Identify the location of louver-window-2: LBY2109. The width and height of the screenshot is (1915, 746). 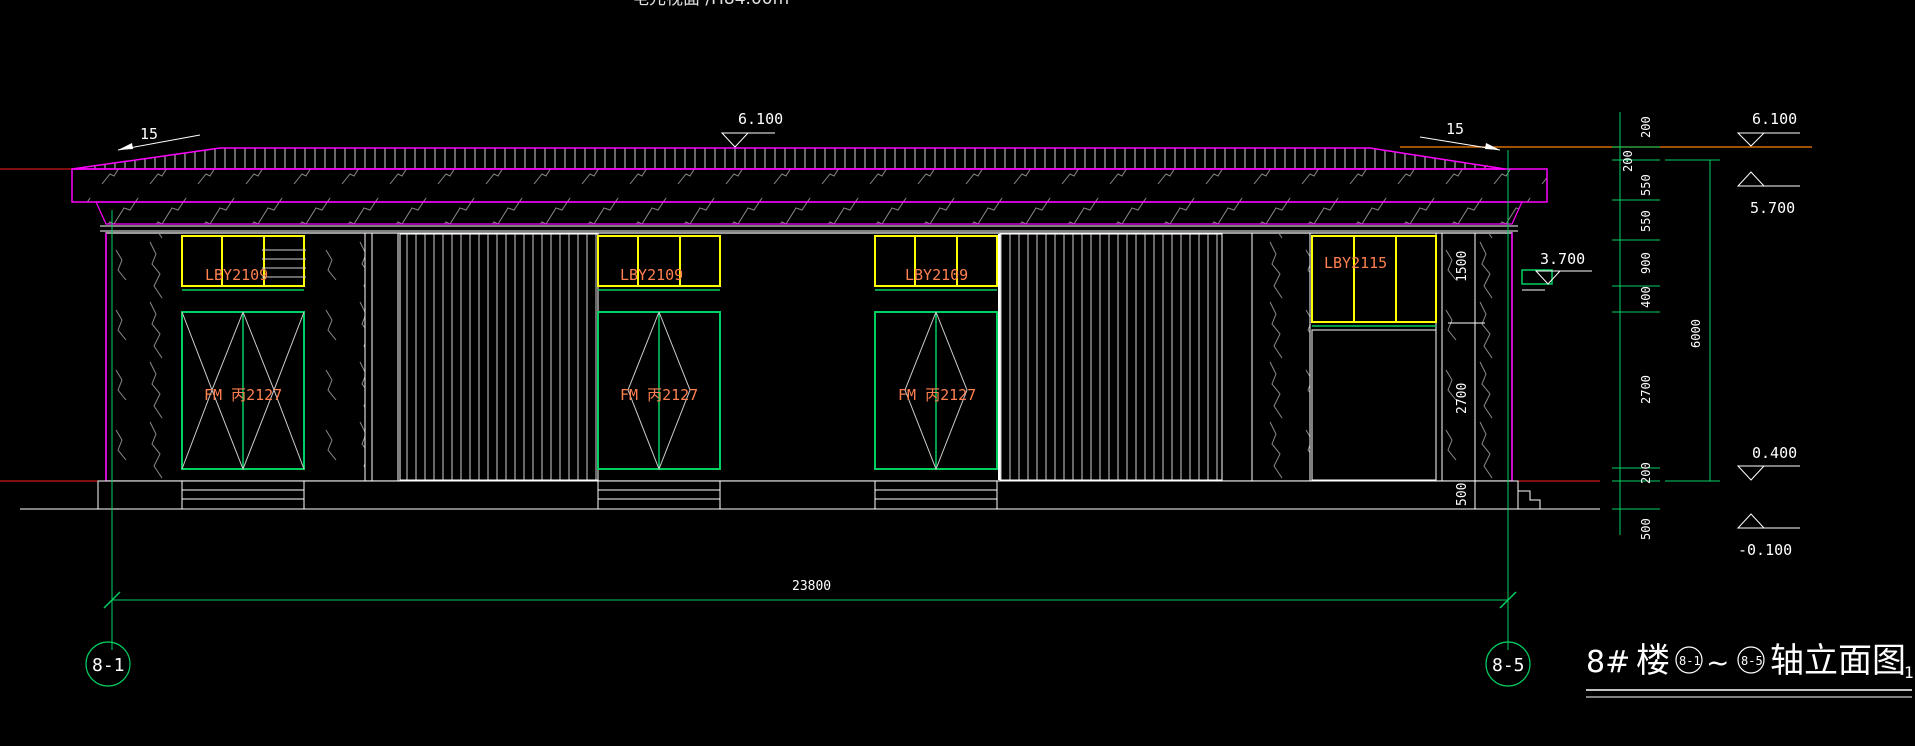
(659, 263).